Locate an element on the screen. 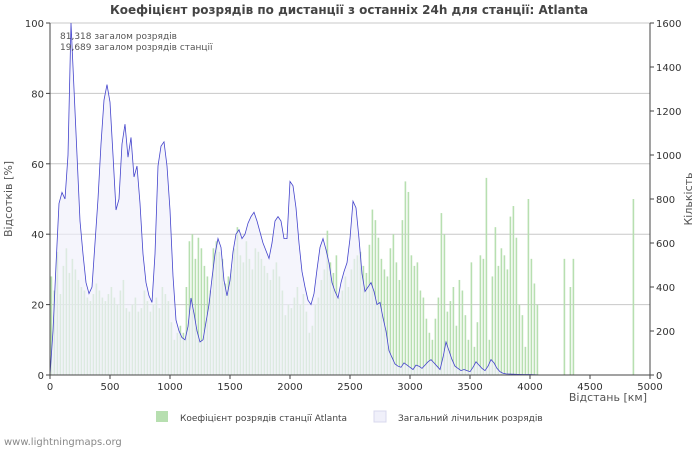  legend-swatch-total-count is located at coordinates (380, 416).